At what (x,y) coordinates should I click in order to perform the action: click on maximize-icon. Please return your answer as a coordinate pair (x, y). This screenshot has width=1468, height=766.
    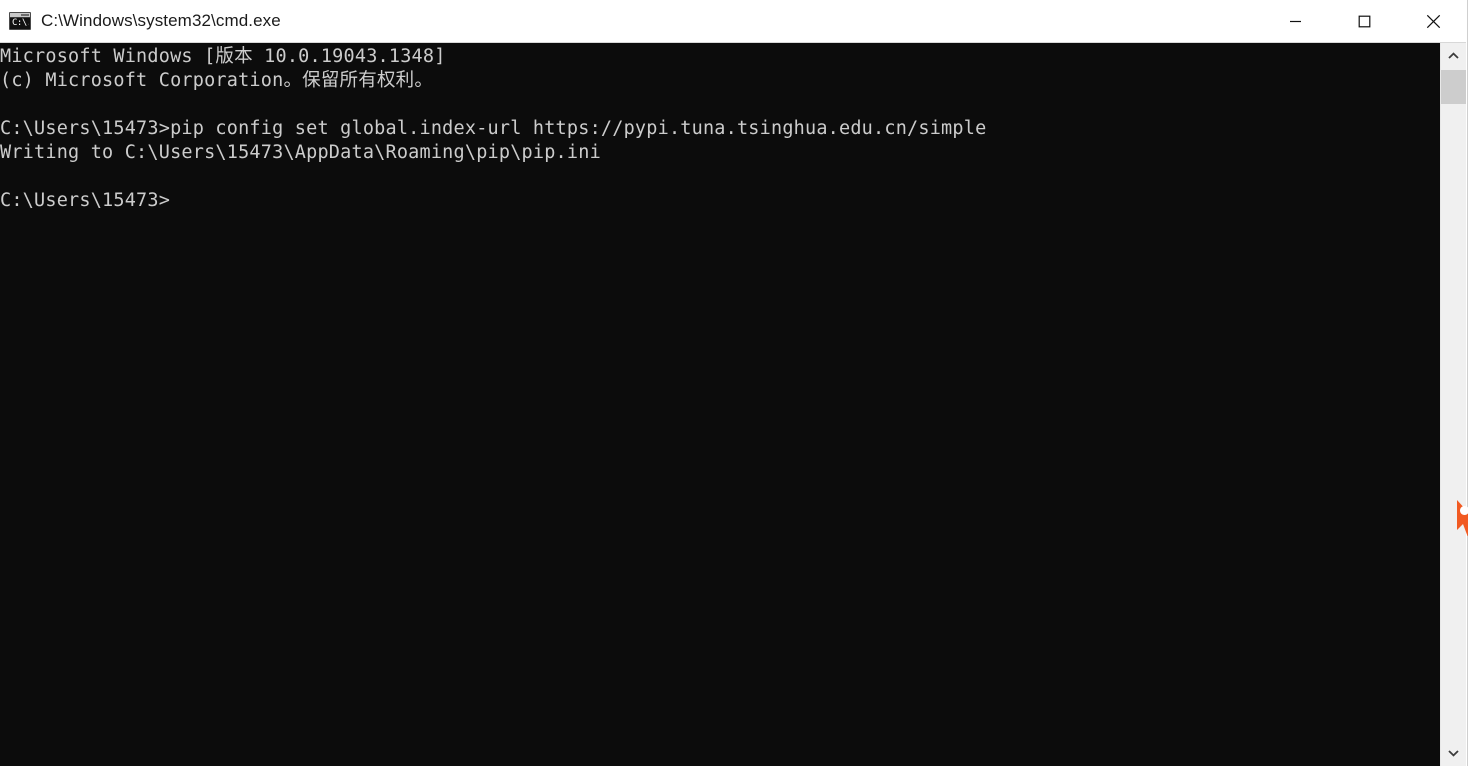
    Looking at the image, I should click on (1364, 21).